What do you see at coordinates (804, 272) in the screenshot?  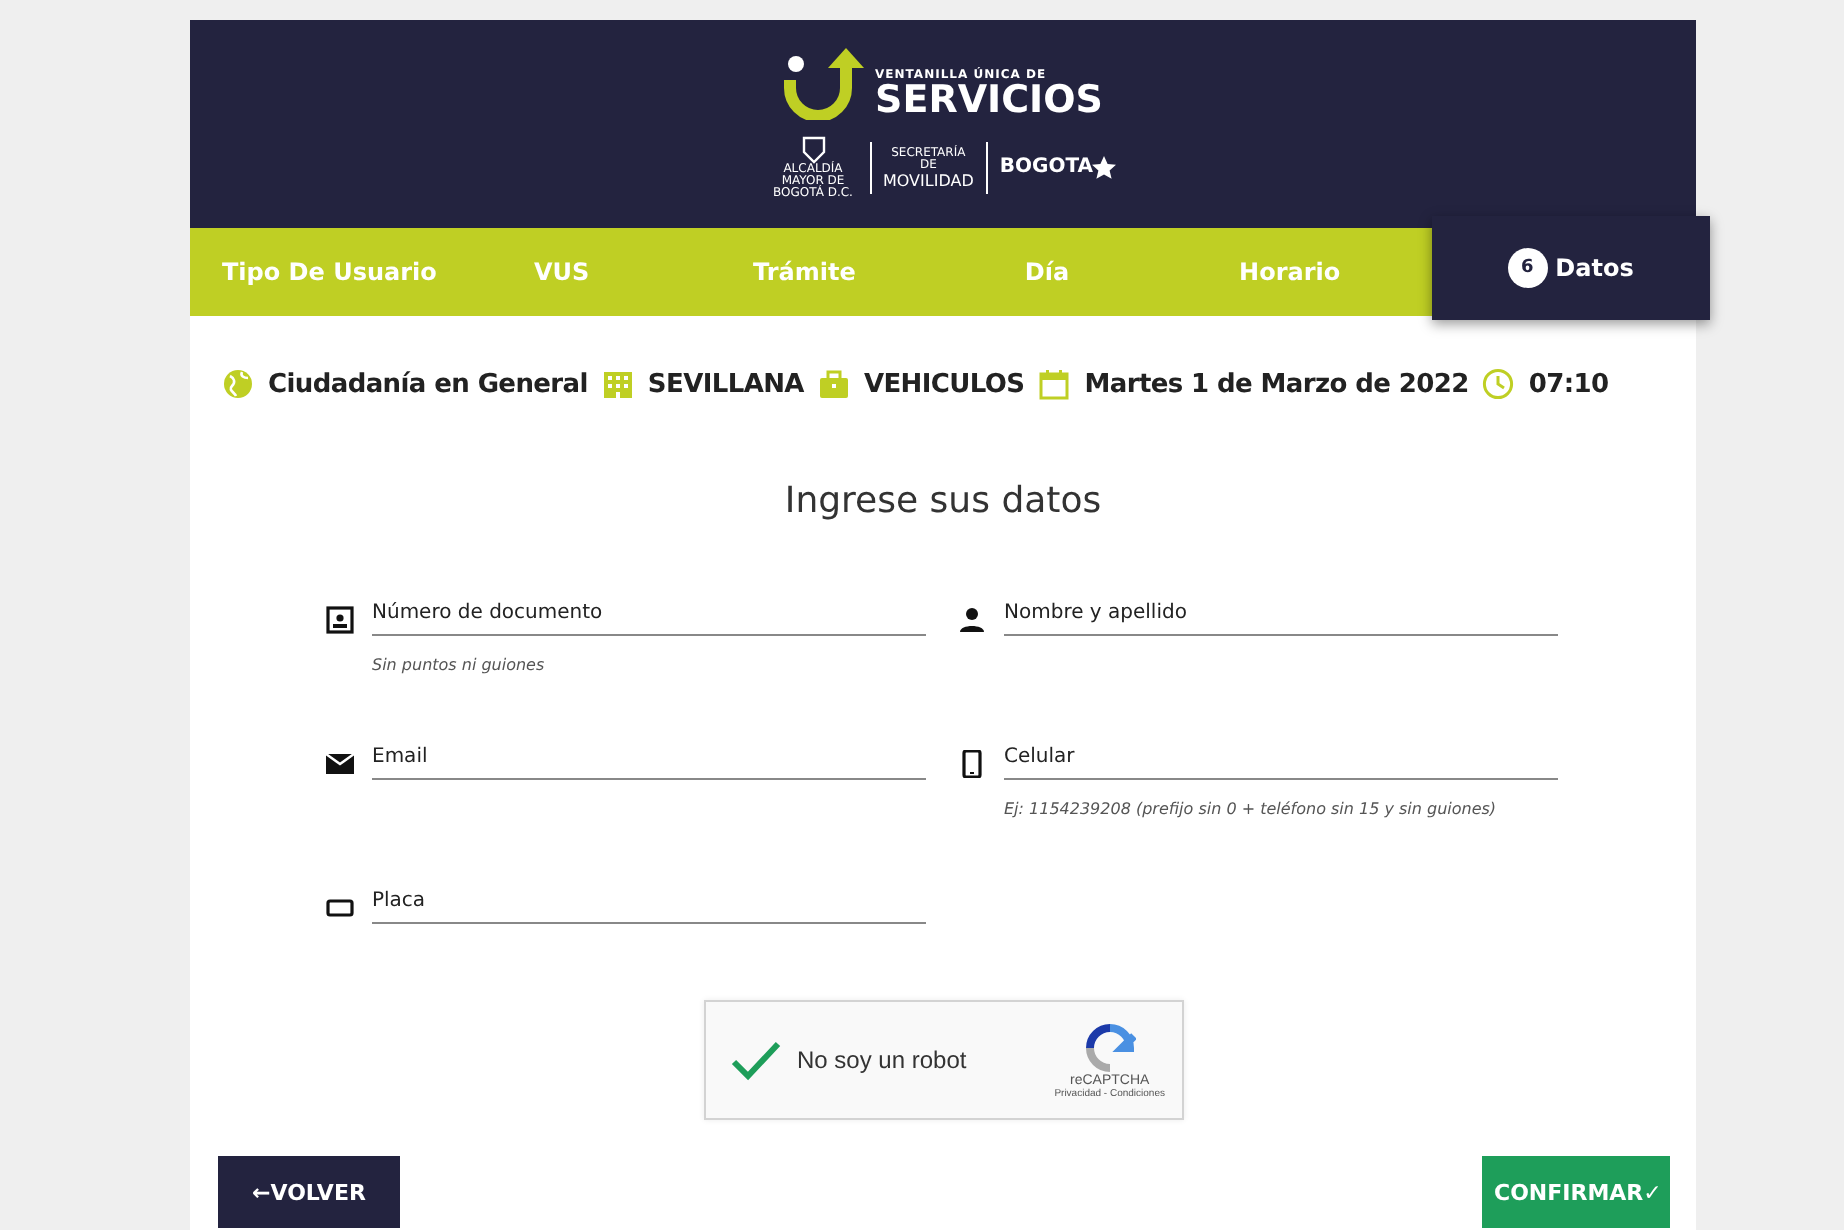 I see `step-tab: Trámite` at bounding box center [804, 272].